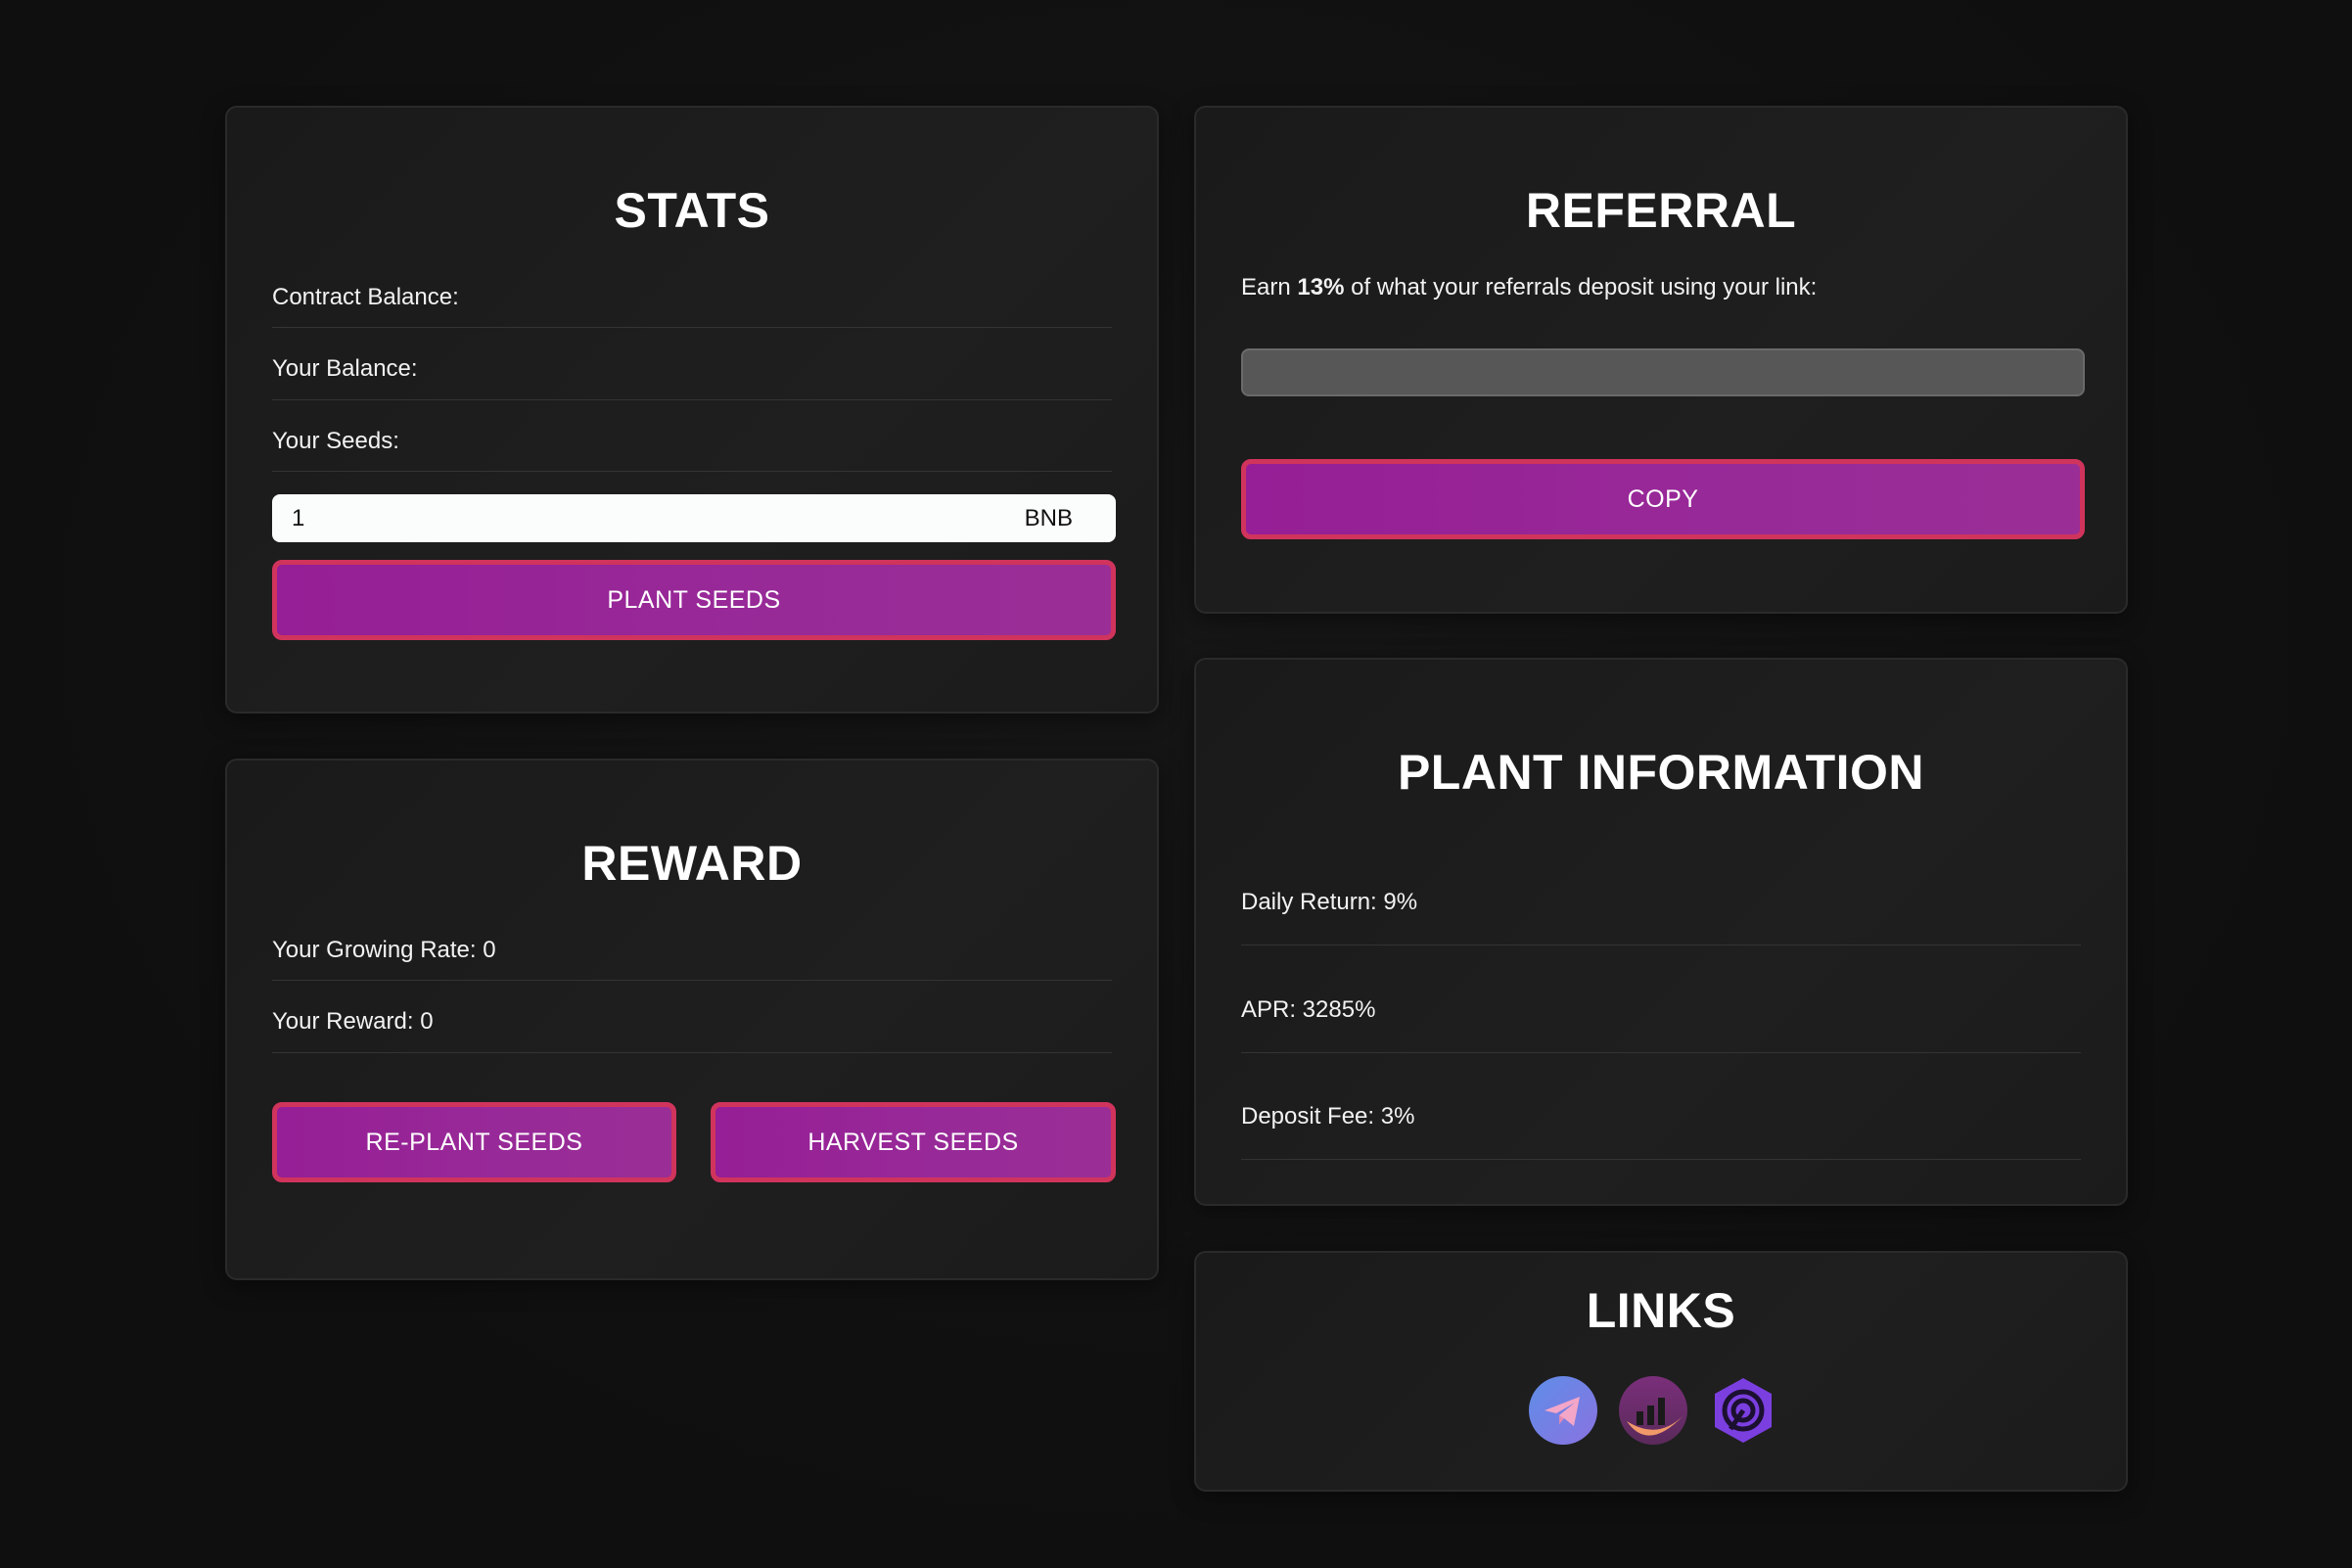  What do you see at coordinates (1048, 517) in the screenshot?
I see `amount-unit: BNB` at bounding box center [1048, 517].